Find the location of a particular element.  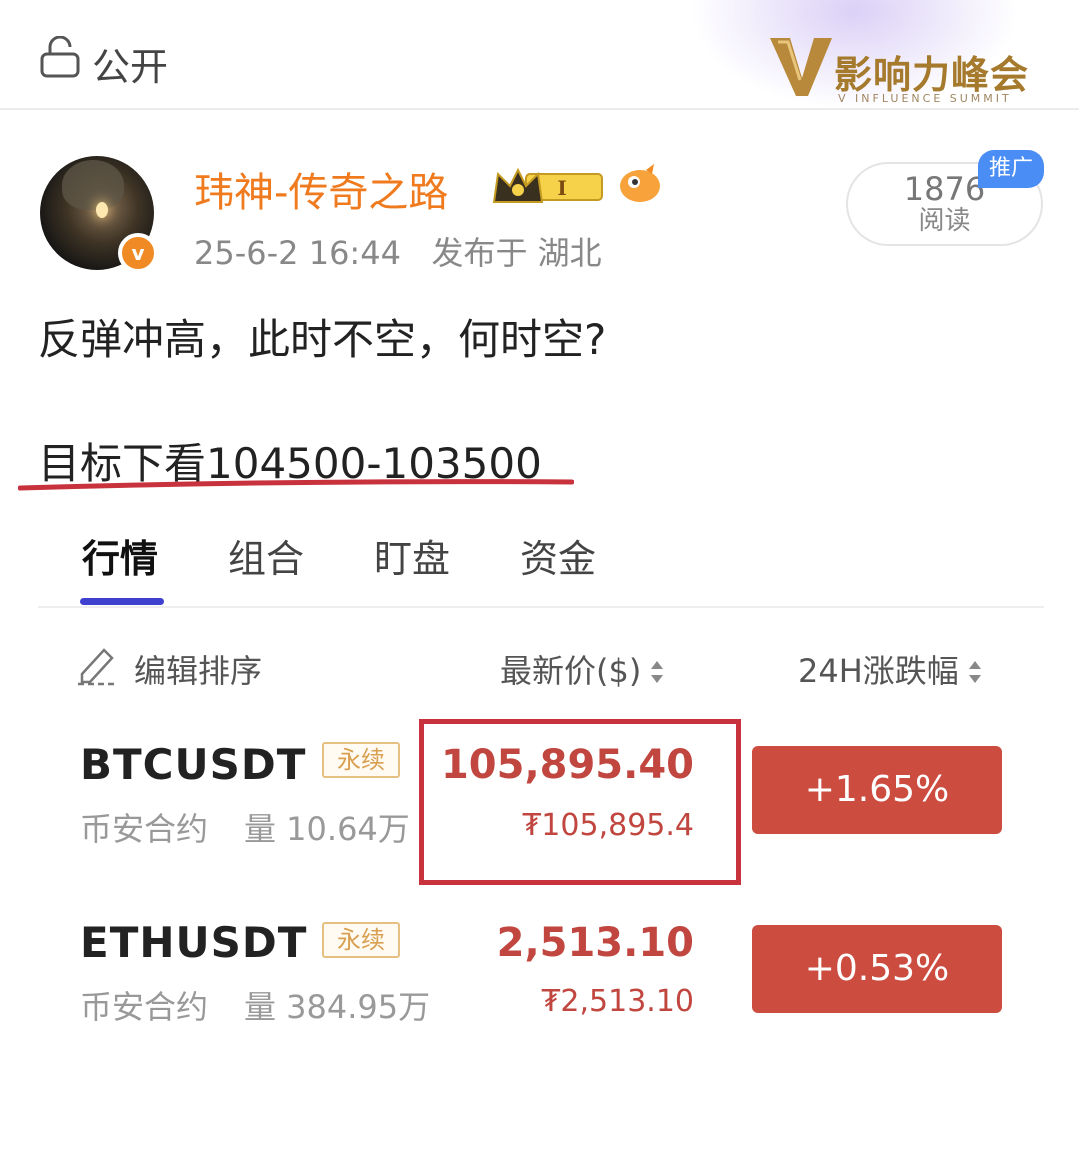

row-price-cny: ₮2,513.10 is located at coordinates (617, 1001).